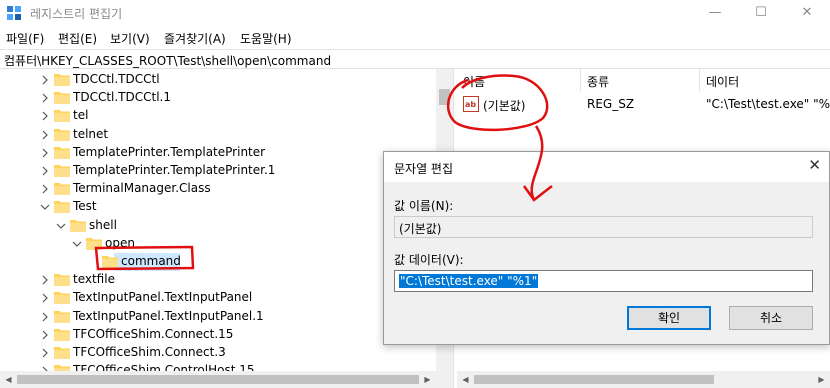 The width and height of the screenshot is (830, 388). What do you see at coordinates (94, 279) in the screenshot?
I see `tree-item-label: textfile` at bounding box center [94, 279].